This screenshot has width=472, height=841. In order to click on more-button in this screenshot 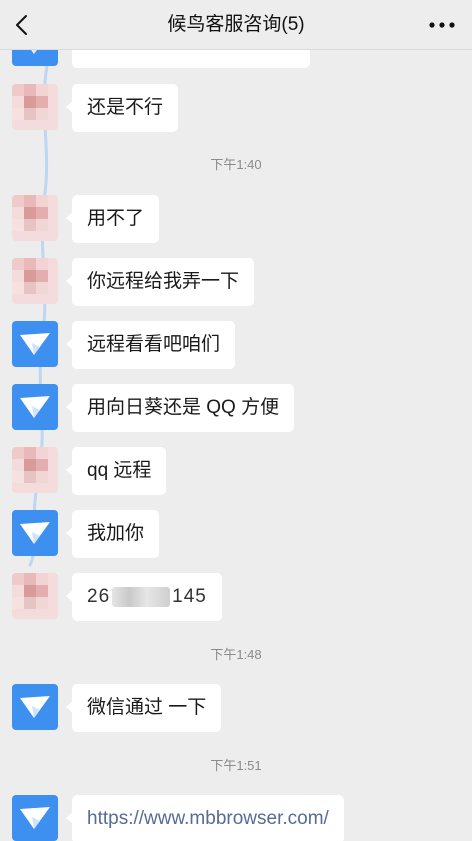, I will do `click(442, 25)`.